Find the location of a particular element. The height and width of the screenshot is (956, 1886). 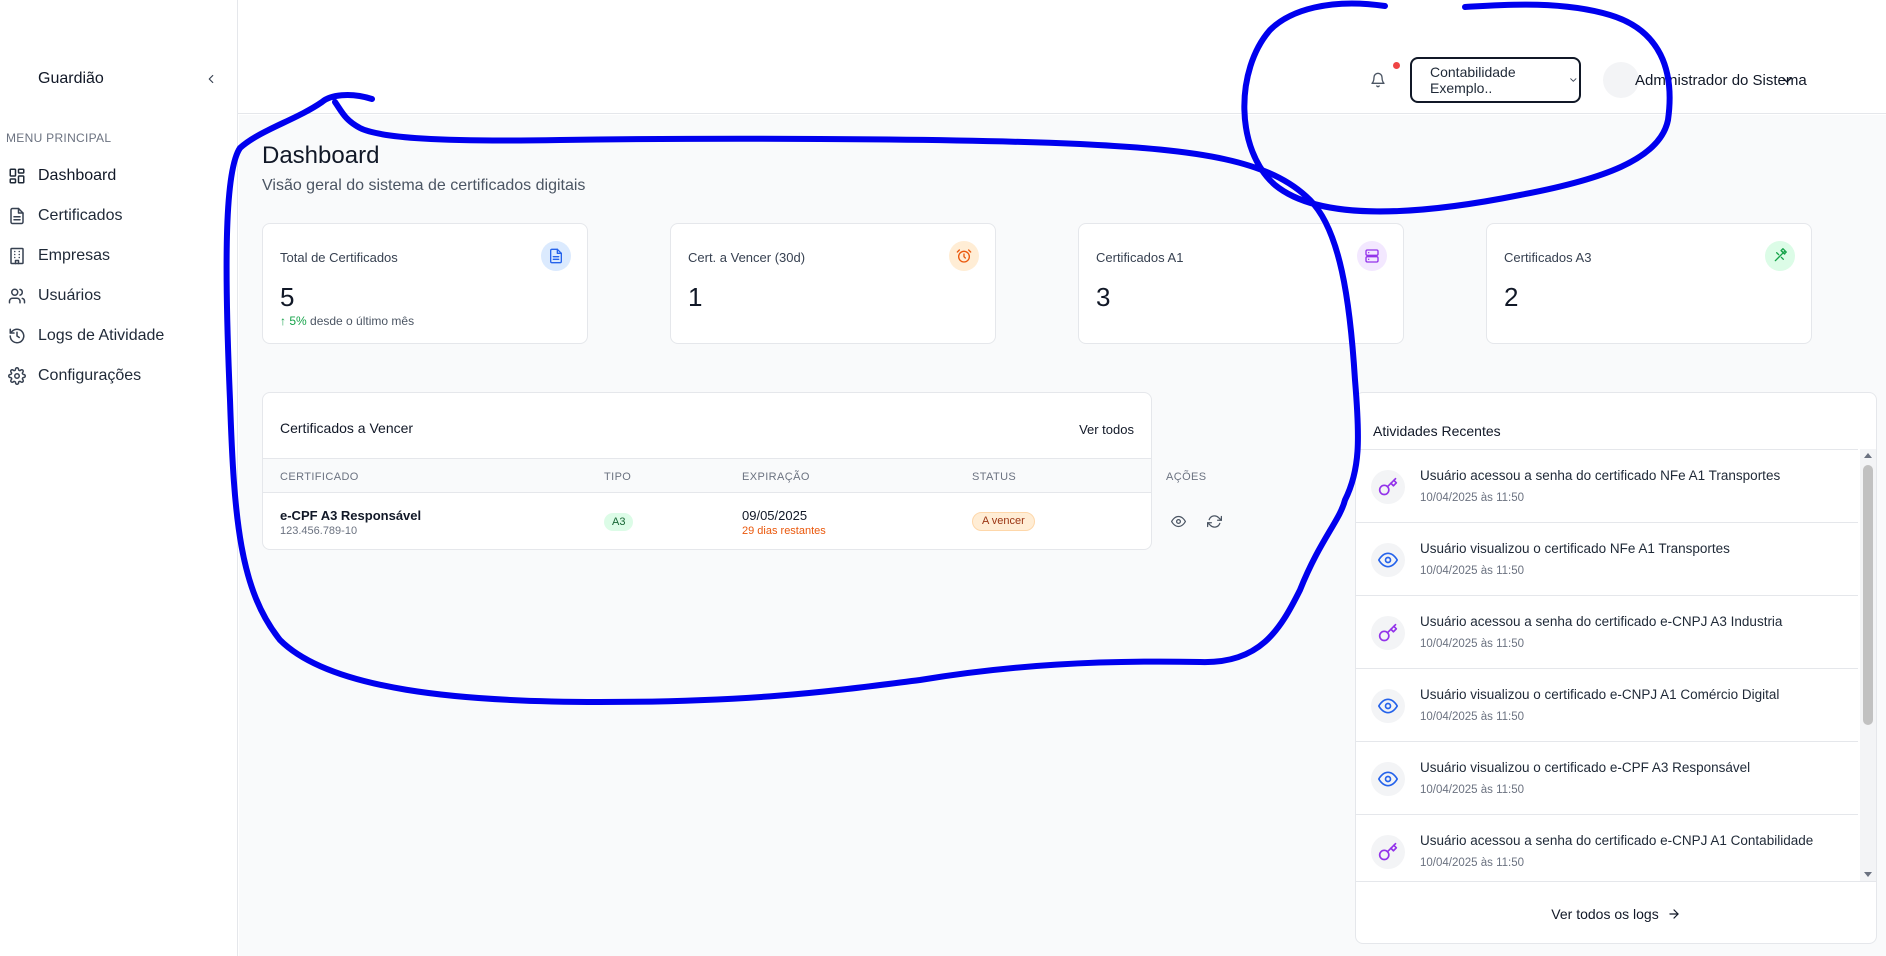

stat-trend: ↑ 5% desde o último mês is located at coordinates (347, 321).